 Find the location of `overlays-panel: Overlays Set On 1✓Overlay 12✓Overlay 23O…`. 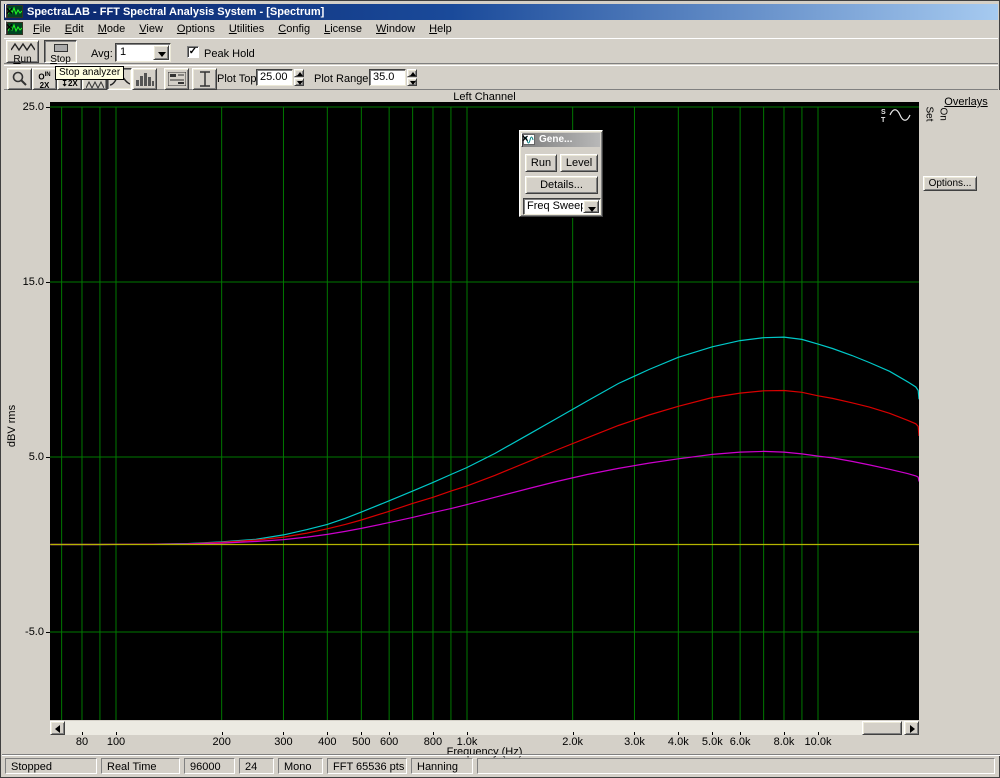

overlays-panel: Overlays Set On 1✓Overlay 12✓Overlay 23O… is located at coordinates (961, 422).